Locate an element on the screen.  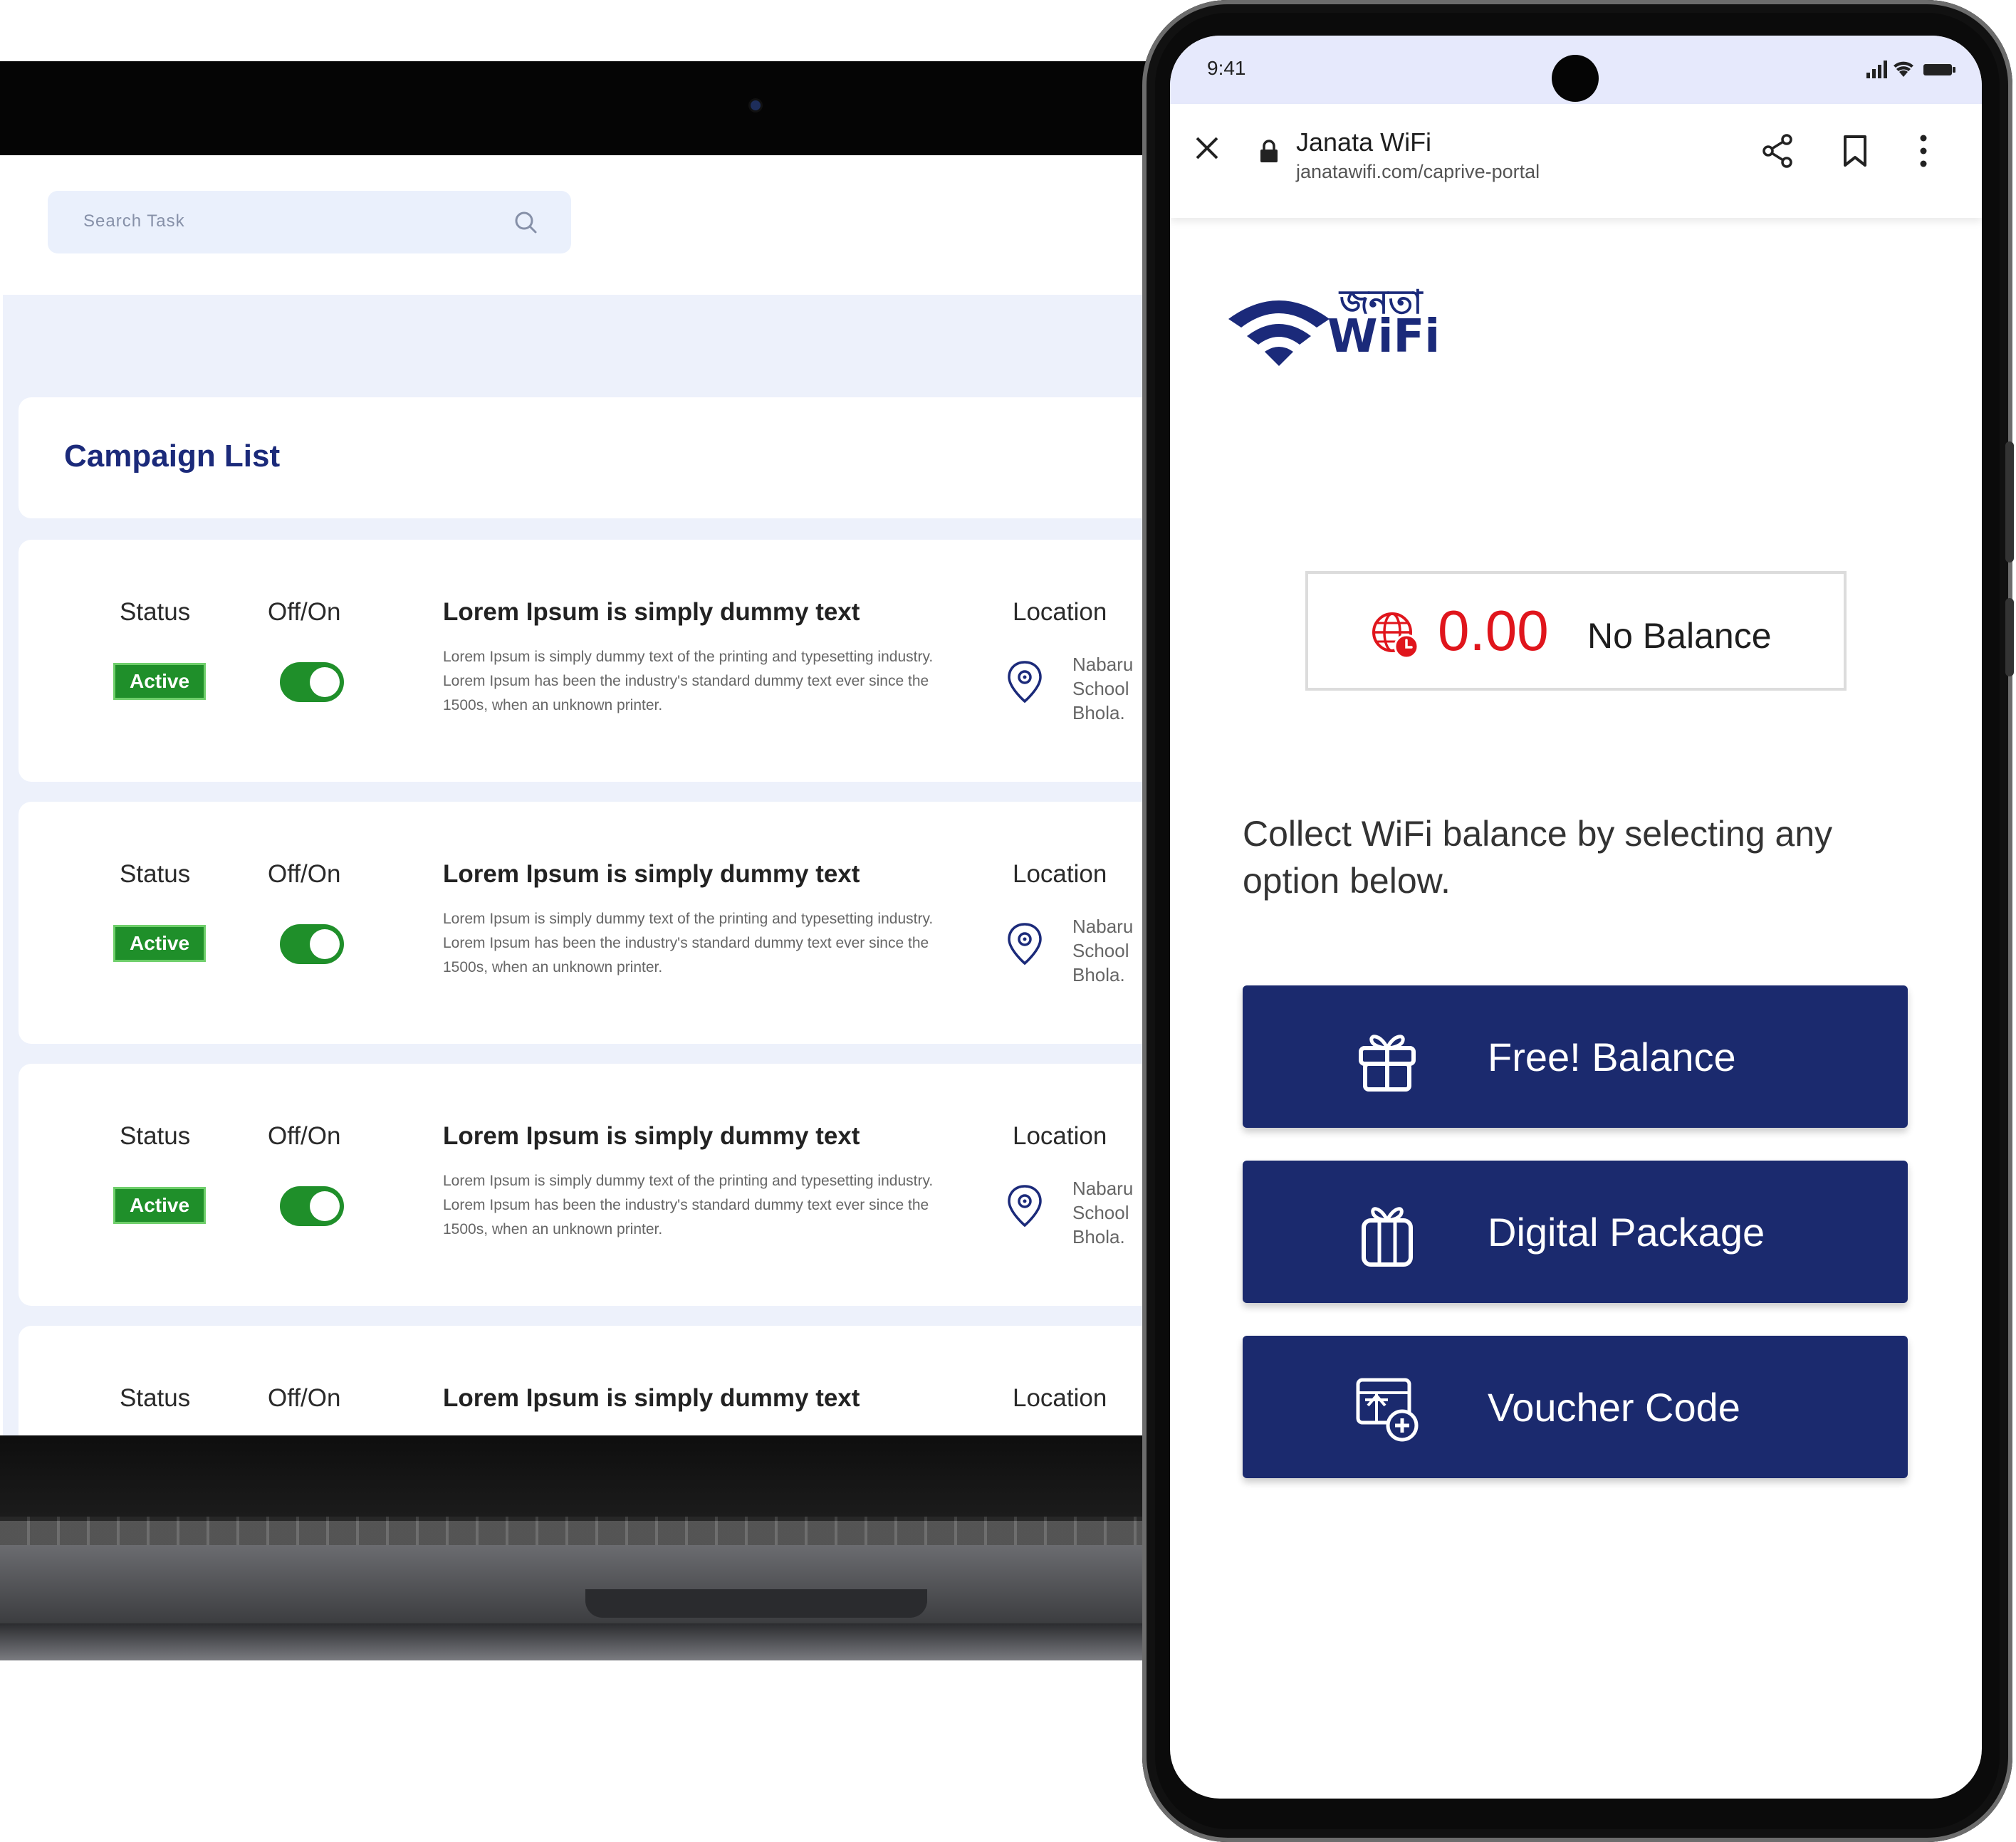
laptop-foot is located at coordinates (584, 1641).